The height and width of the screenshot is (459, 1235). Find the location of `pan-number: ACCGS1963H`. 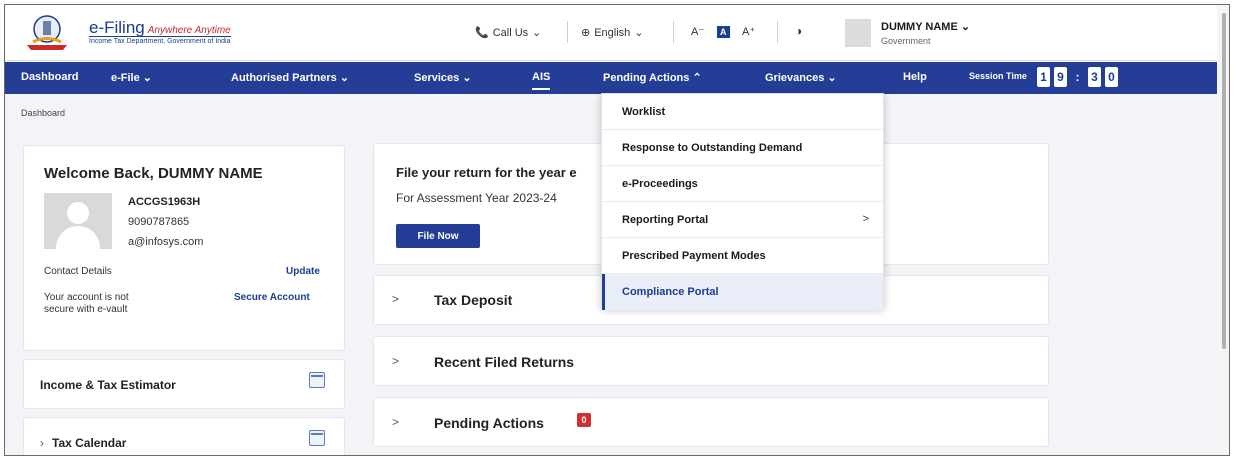

pan-number: ACCGS1963H is located at coordinates (164, 202).